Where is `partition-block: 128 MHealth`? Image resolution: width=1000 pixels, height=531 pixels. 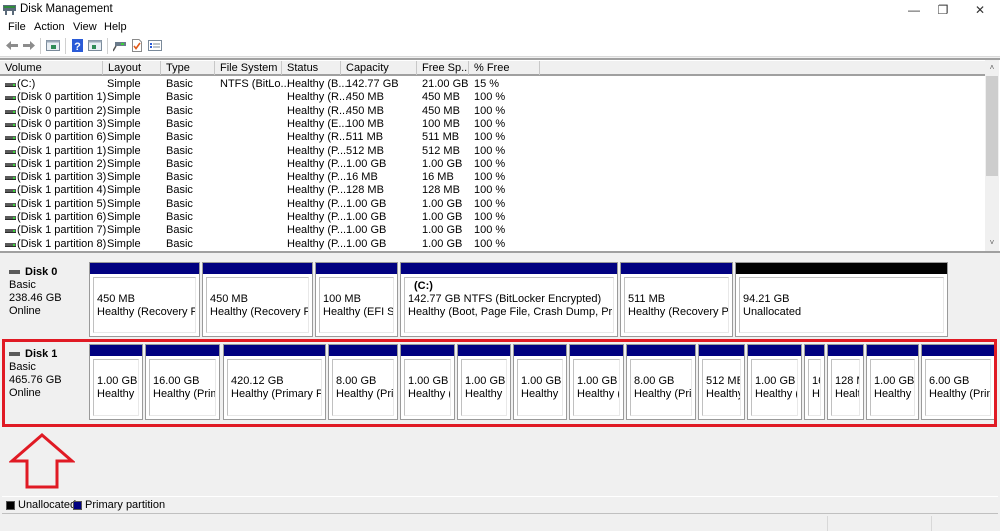 partition-block: 128 MHealth is located at coordinates (845, 382).